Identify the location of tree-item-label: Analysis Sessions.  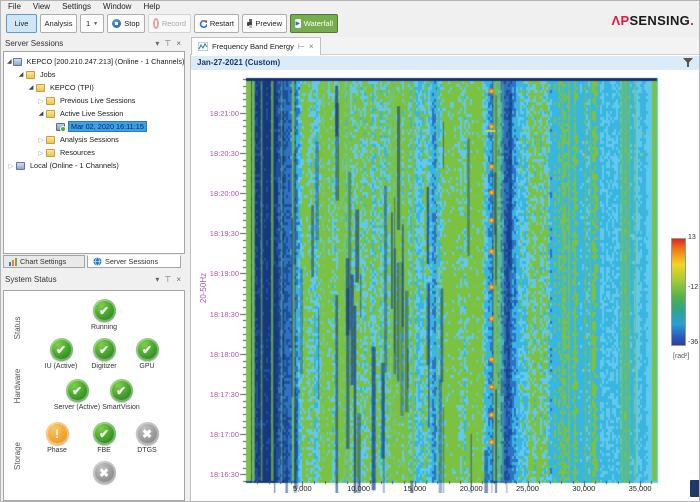
(89, 139).